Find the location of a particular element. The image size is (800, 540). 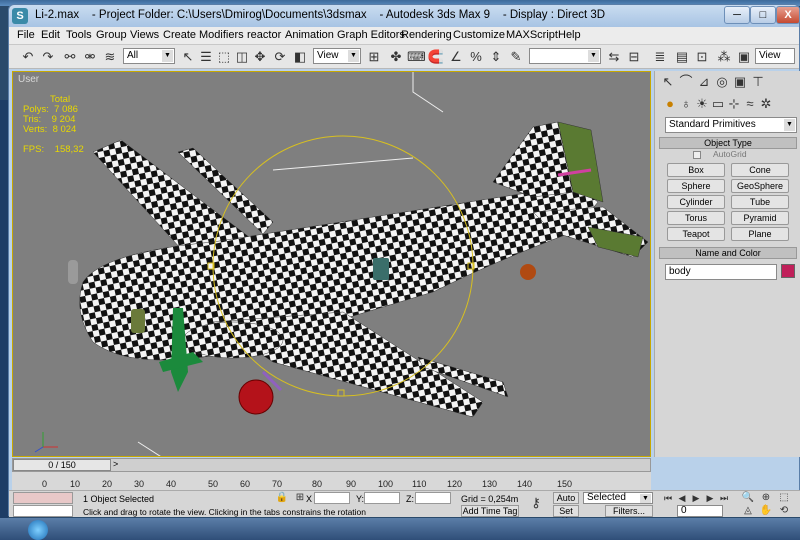

pilot-figure is located at coordinates (73, 272).